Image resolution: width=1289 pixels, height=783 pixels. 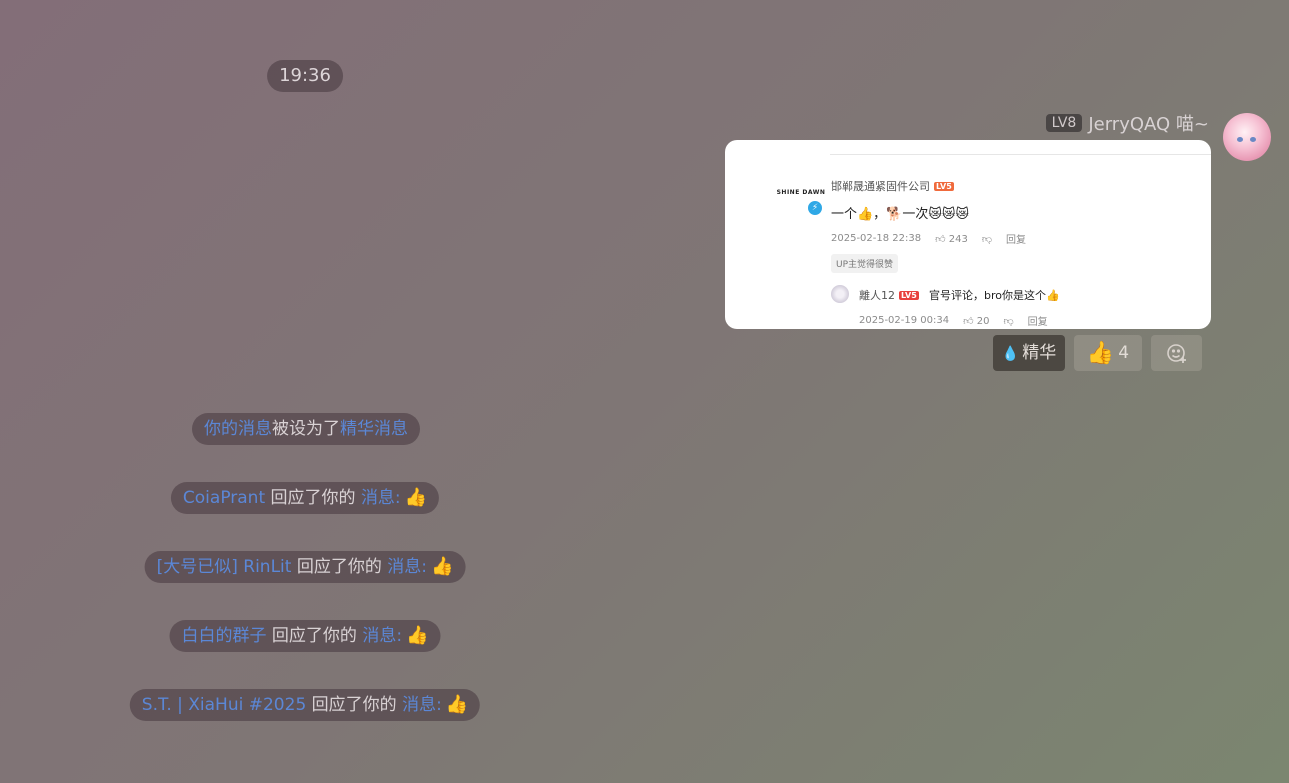 What do you see at coordinates (305, 76) in the screenshot?
I see `time-divider: 19:36` at bounding box center [305, 76].